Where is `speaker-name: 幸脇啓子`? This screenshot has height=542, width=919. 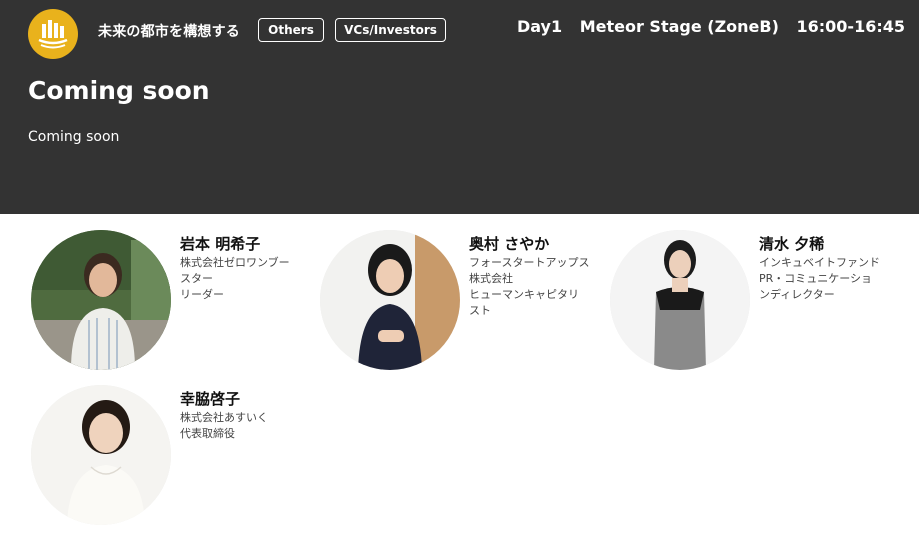 speaker-name: 幸脇啓子 is located at coordinates (210, 399).